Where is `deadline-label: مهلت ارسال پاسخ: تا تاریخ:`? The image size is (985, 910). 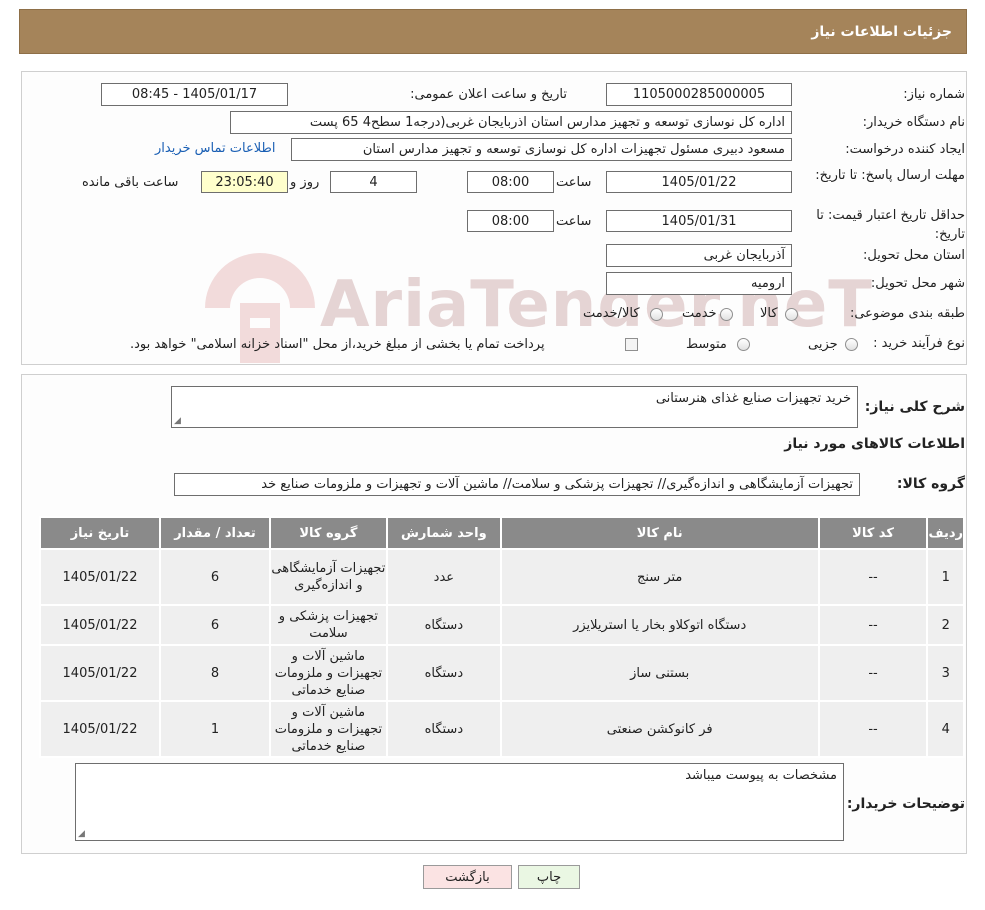 deadline-label: مهلت ارسال پاسخ: تا تاریخ: is located at coordinates (890, 175).